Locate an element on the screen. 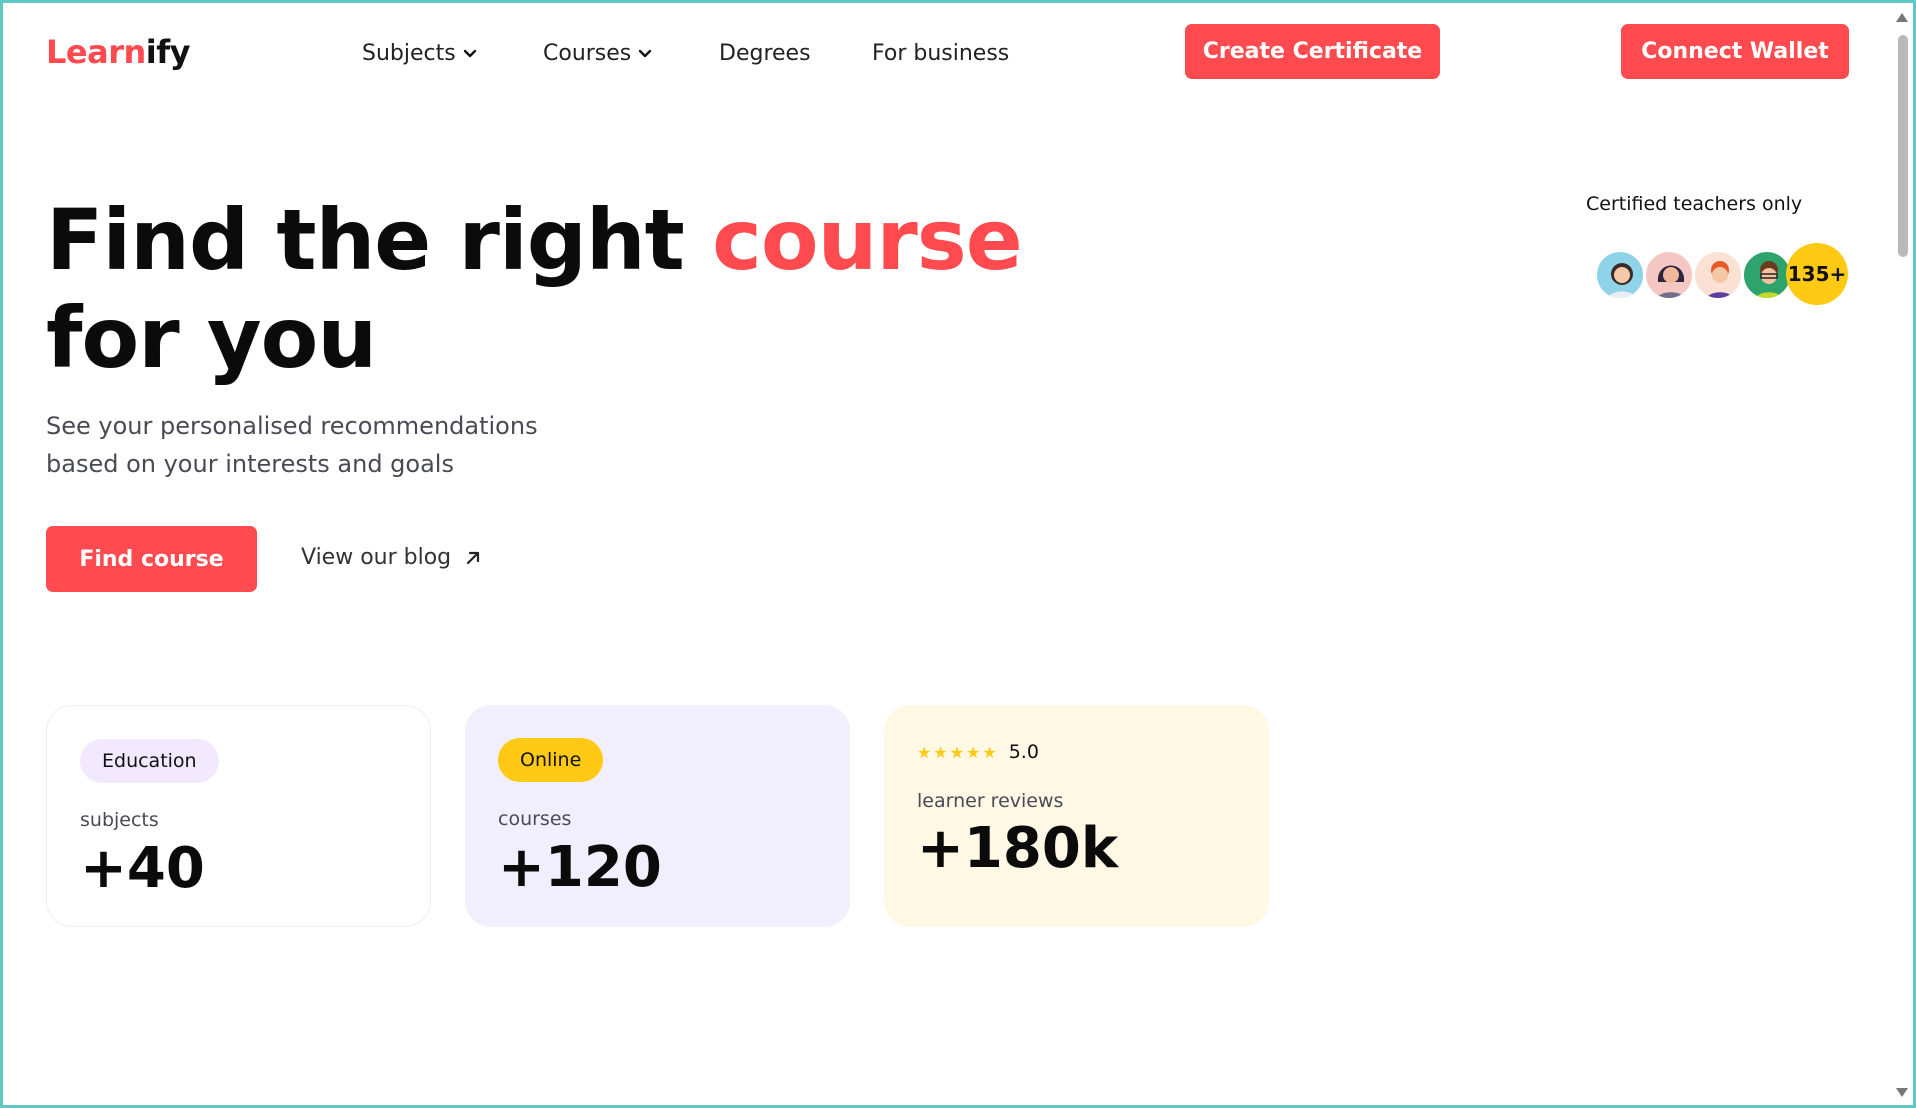  find-course-button: Find course is located at coordinates (151, 559).